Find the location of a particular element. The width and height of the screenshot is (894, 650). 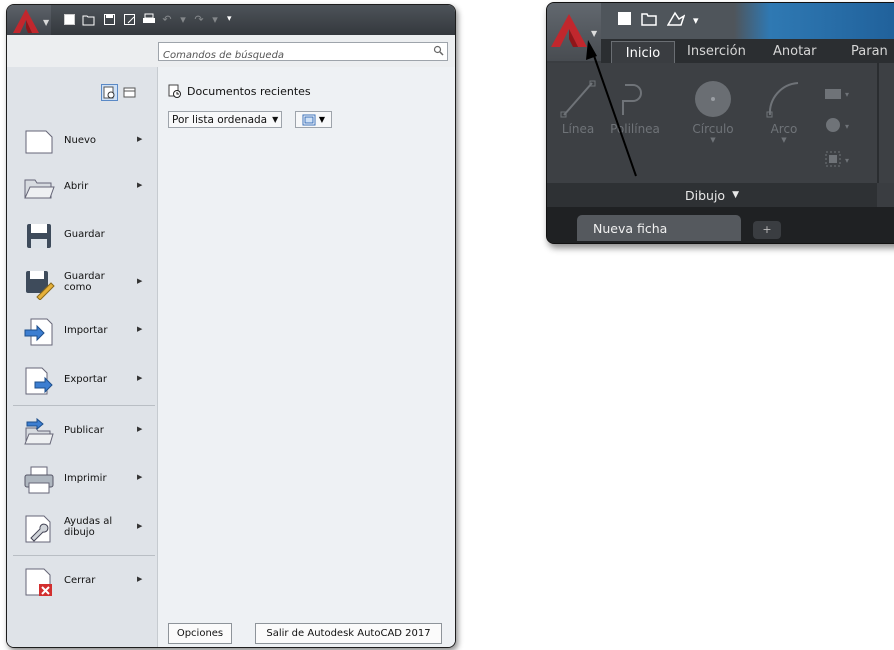

menu-item-guardar: Guardar is located at coordinates (82, 236).